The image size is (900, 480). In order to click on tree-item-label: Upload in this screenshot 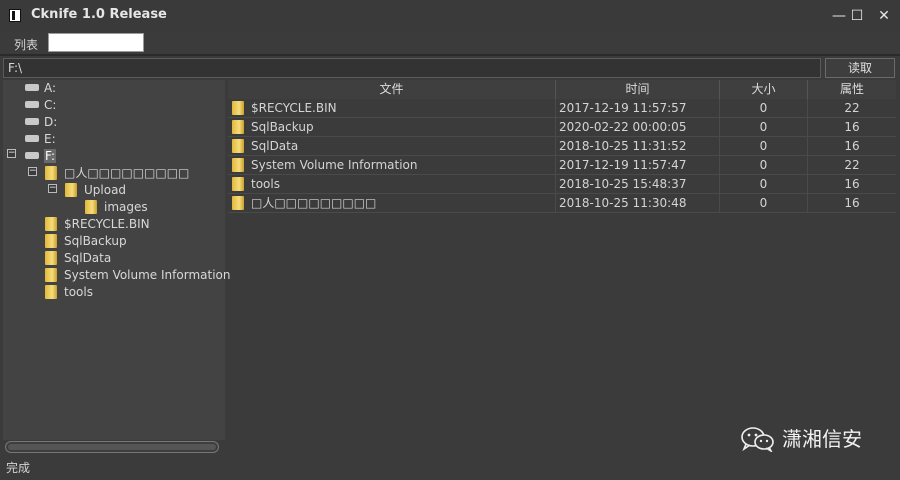, I will do `click(105, 190)`.